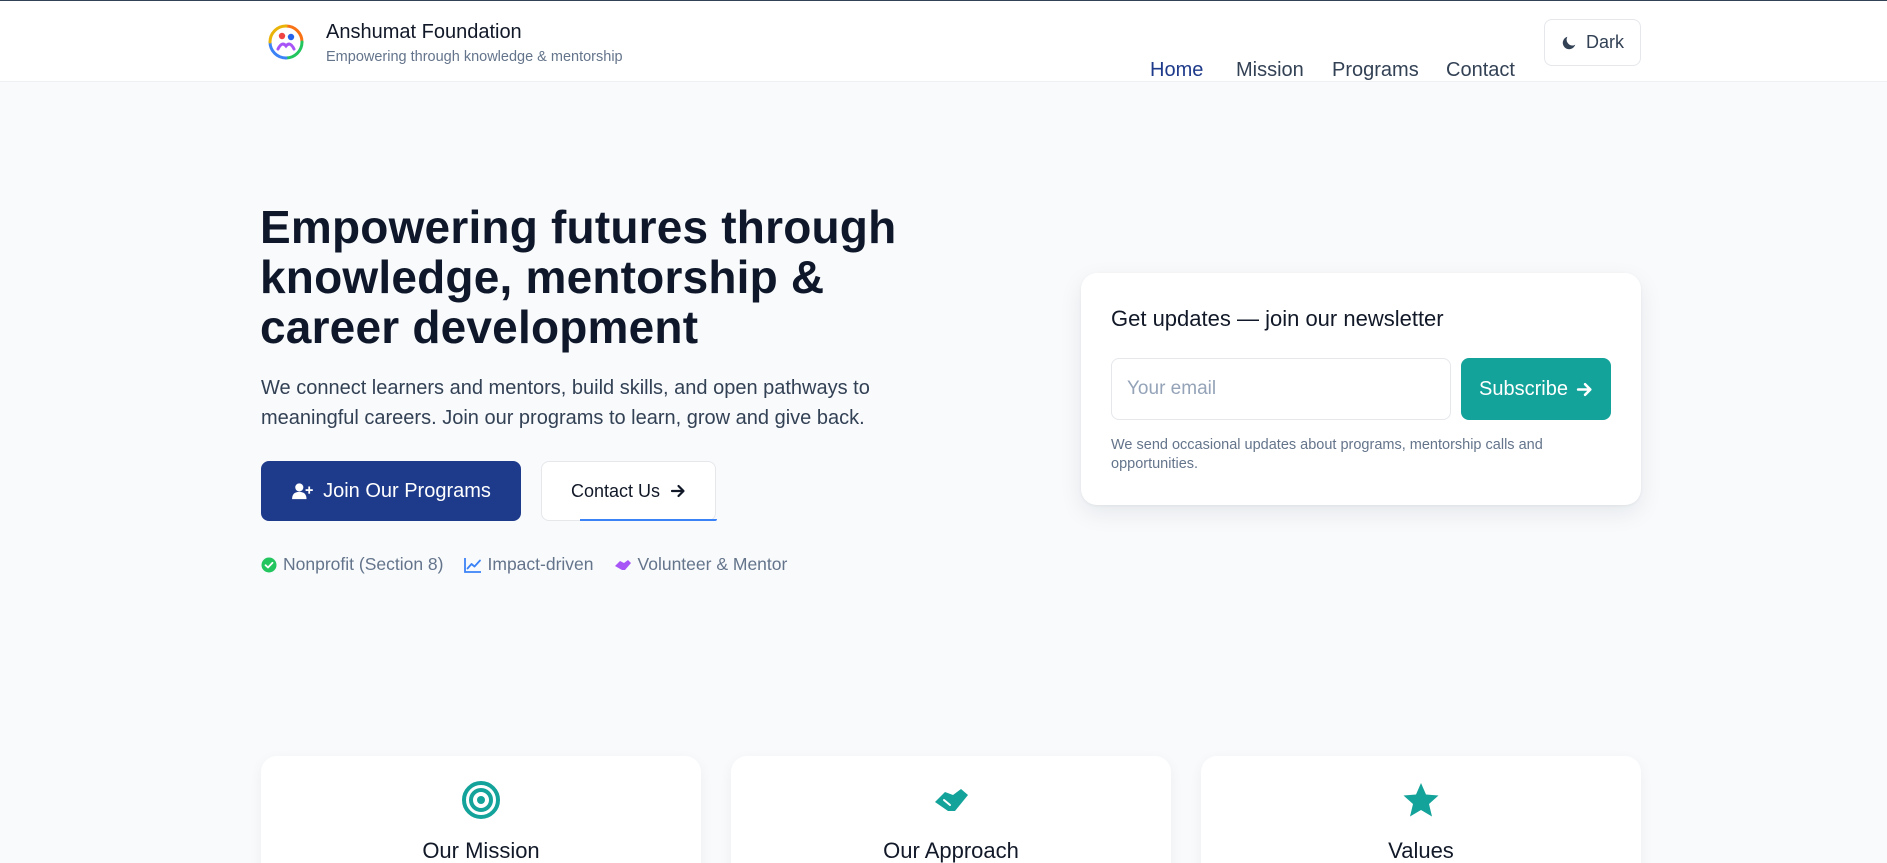 The width and height of the screenshot is (1887, 863). What do you see at coordinates (407, 490) in the screenshot?
I see `join-programs-label: Join Our Programs` at bounding box center [407, 490].